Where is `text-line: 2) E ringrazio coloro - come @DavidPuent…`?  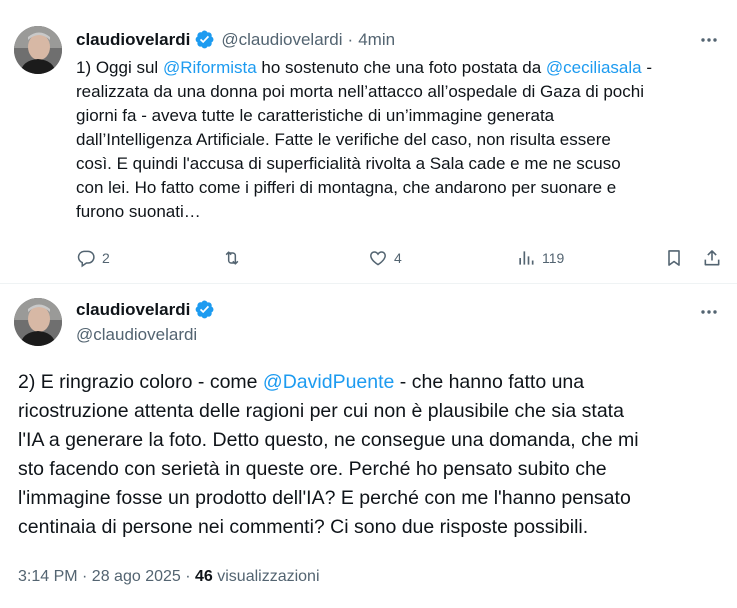
text-line: 2) E ringrazio coloro - come @DavidPuent… is located at coordinates (368, 382).